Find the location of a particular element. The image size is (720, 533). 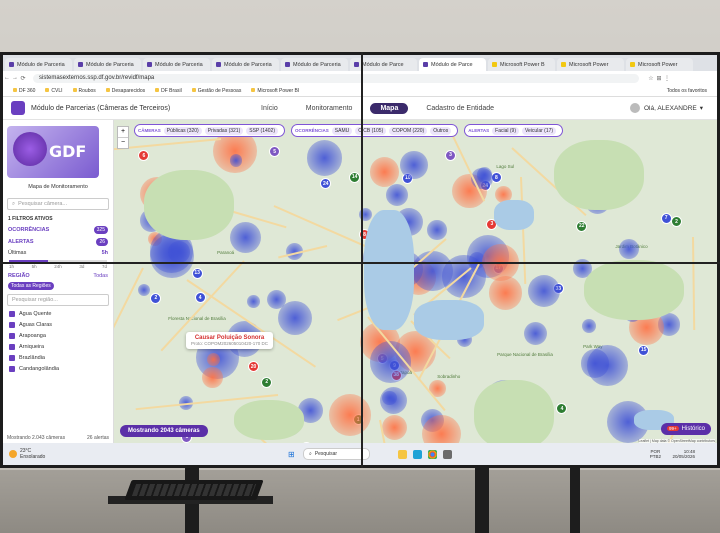

filter-chip: Veicular (17) is located at coordinates (539, 130).